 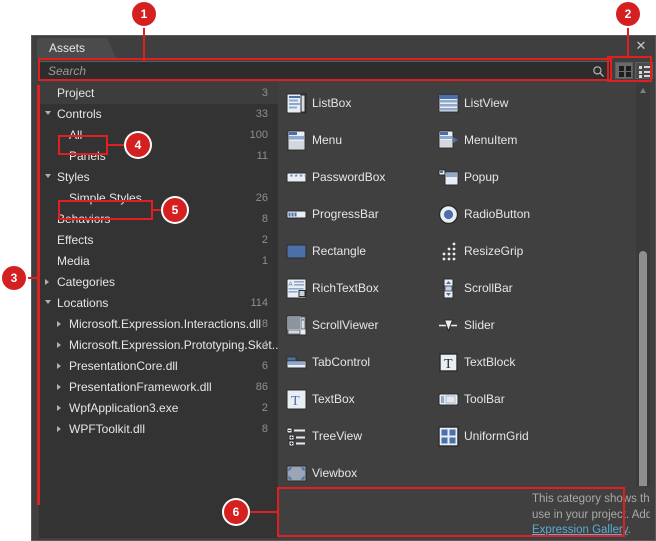 What do you see at coordinates (296, 103) in the screenshot?
I see `listbox-icon` at bounding box center [296, 103].